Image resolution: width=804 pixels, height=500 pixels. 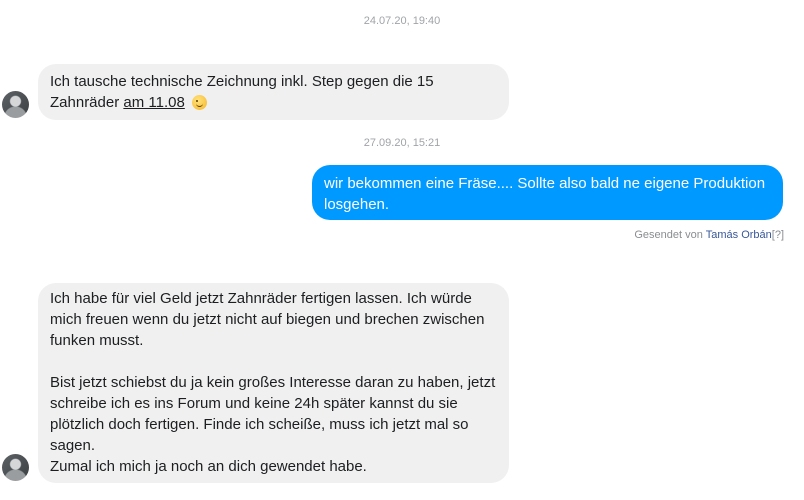 I want to click on date-link: am 11.08, so click(x=153, y=102).